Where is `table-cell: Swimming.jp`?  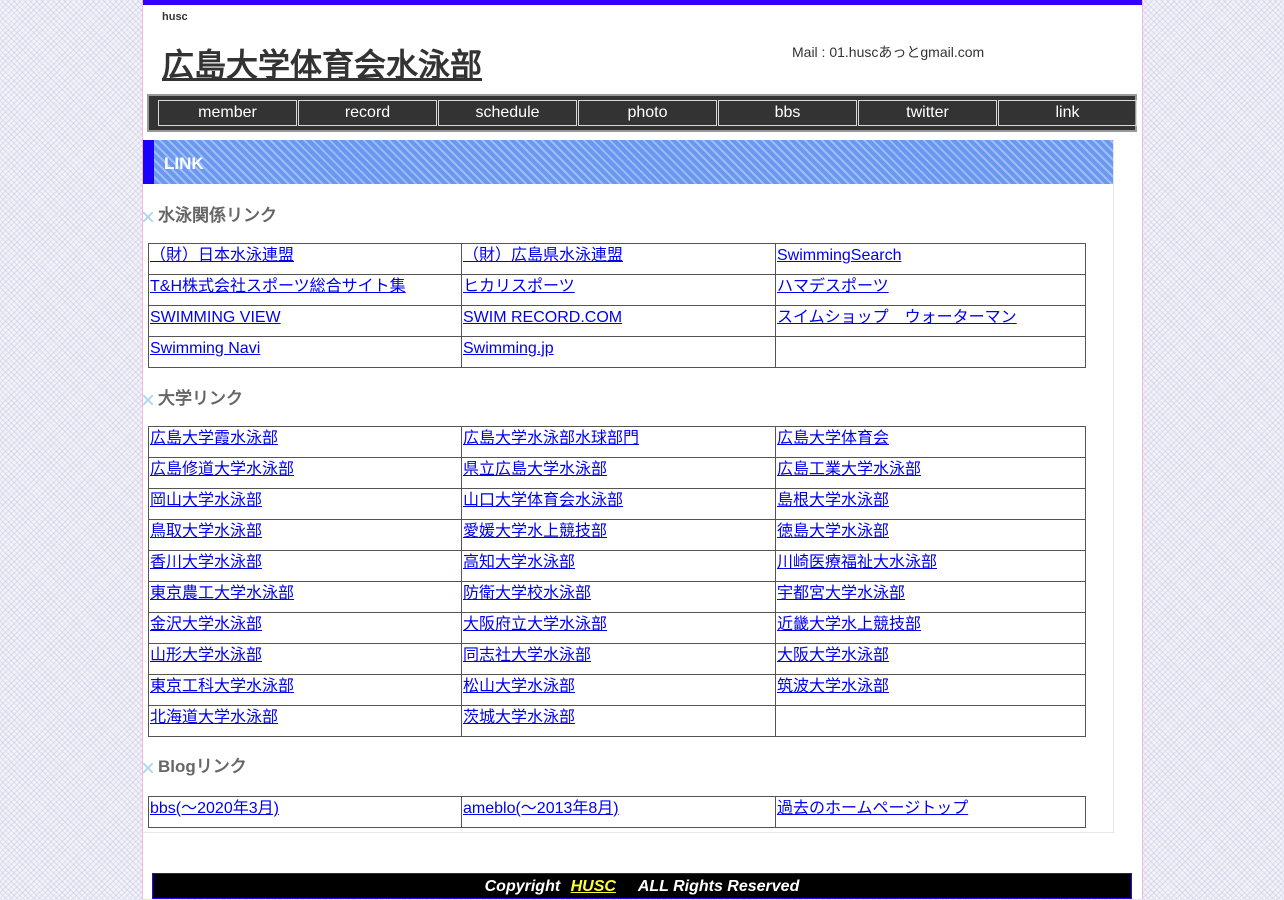
table-cell: Swimming.jp is located at coordinates (618, 352).